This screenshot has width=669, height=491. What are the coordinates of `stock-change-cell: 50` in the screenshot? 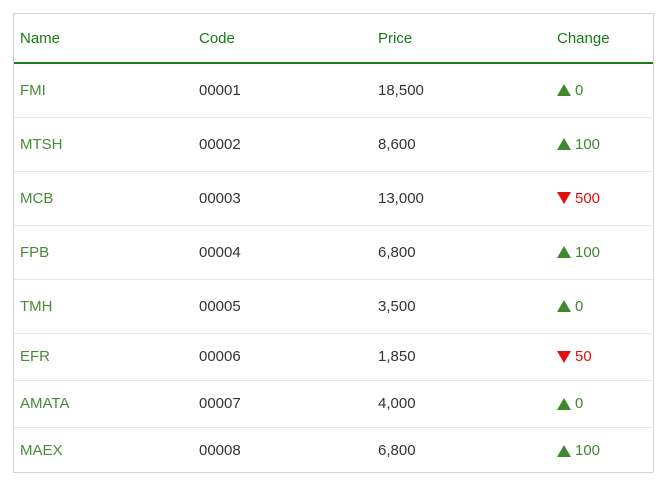 It's located at (602, 357).